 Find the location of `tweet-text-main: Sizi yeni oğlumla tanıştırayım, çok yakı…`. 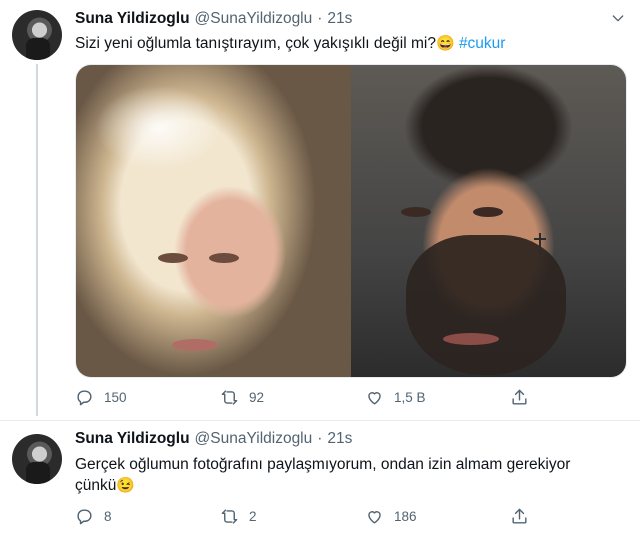

tweet-text-main: Sizi yeni oğlumla tanıştırayım, çok yakı… is located at coordinates (255, 43).